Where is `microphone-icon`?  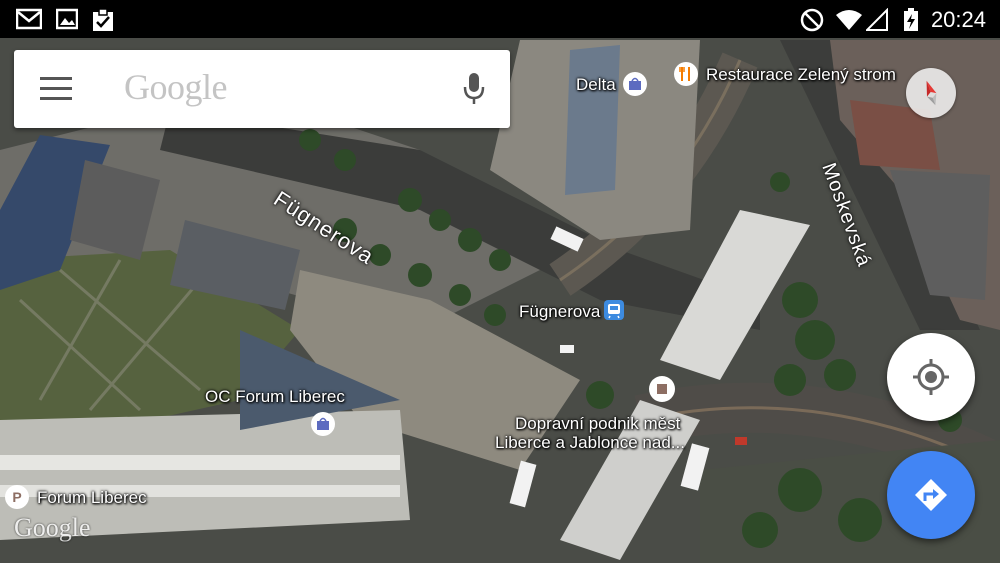 microphone-icon is located at coordinates (474, 89).